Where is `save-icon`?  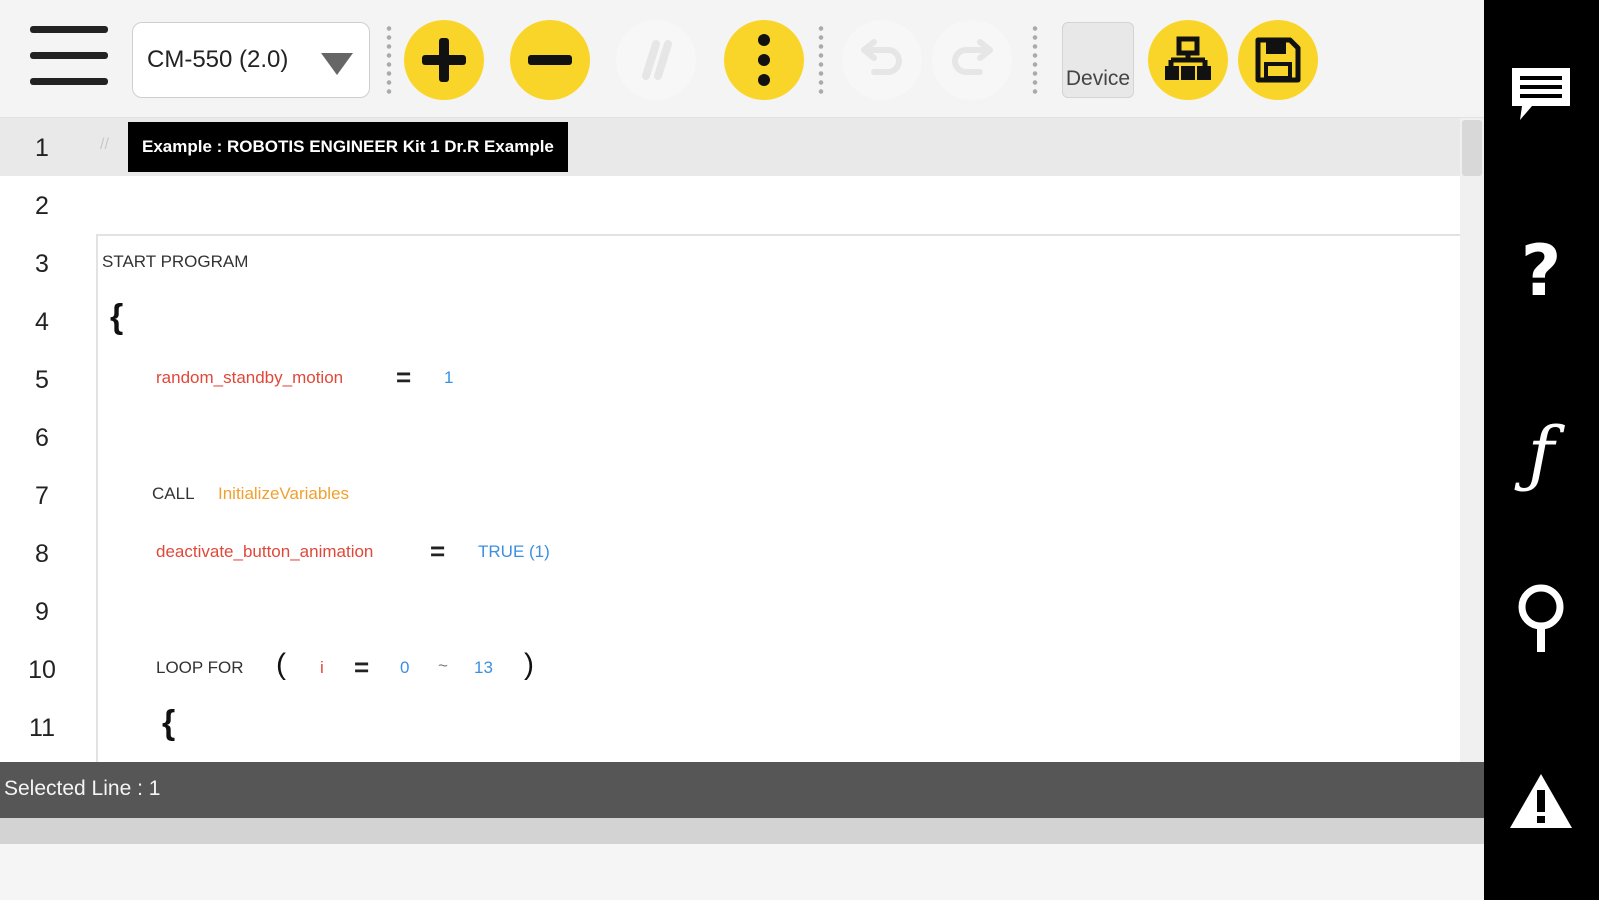
save-icon is located at coordinates (1278, 60).